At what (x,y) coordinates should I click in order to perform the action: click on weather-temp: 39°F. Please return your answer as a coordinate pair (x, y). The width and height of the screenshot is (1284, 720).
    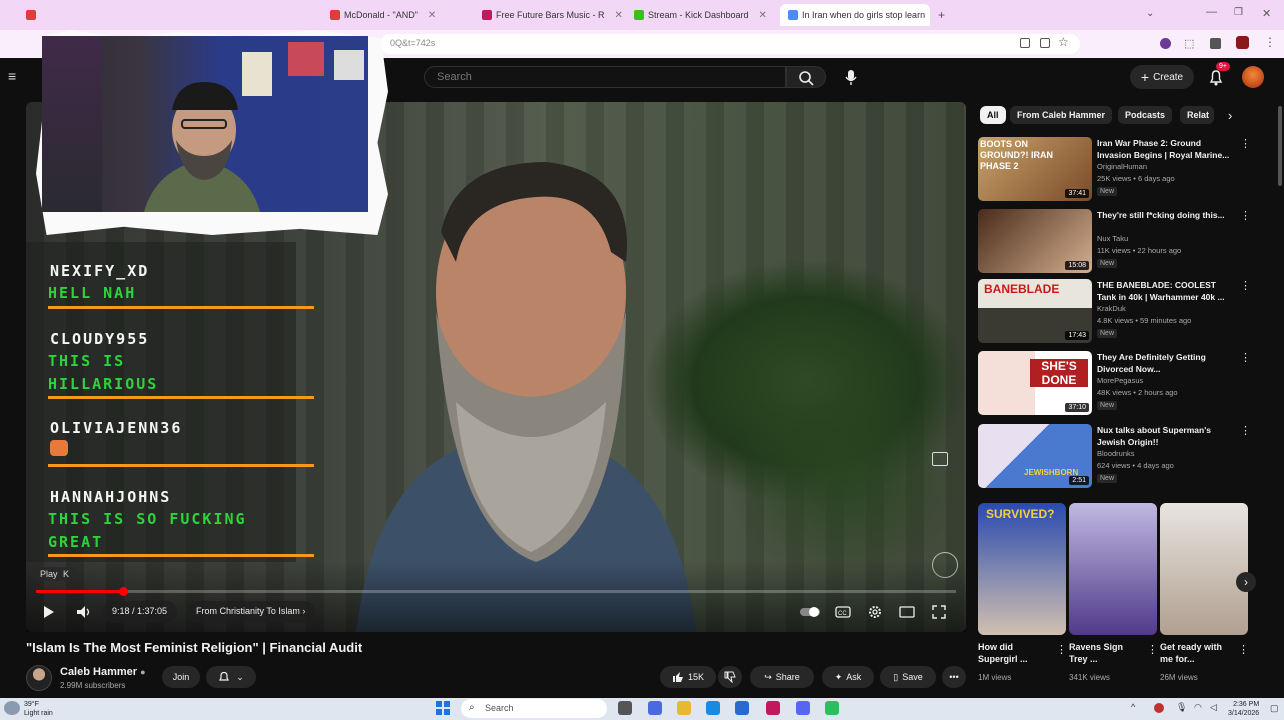
    Looking at the image, I should click on (31, 704).